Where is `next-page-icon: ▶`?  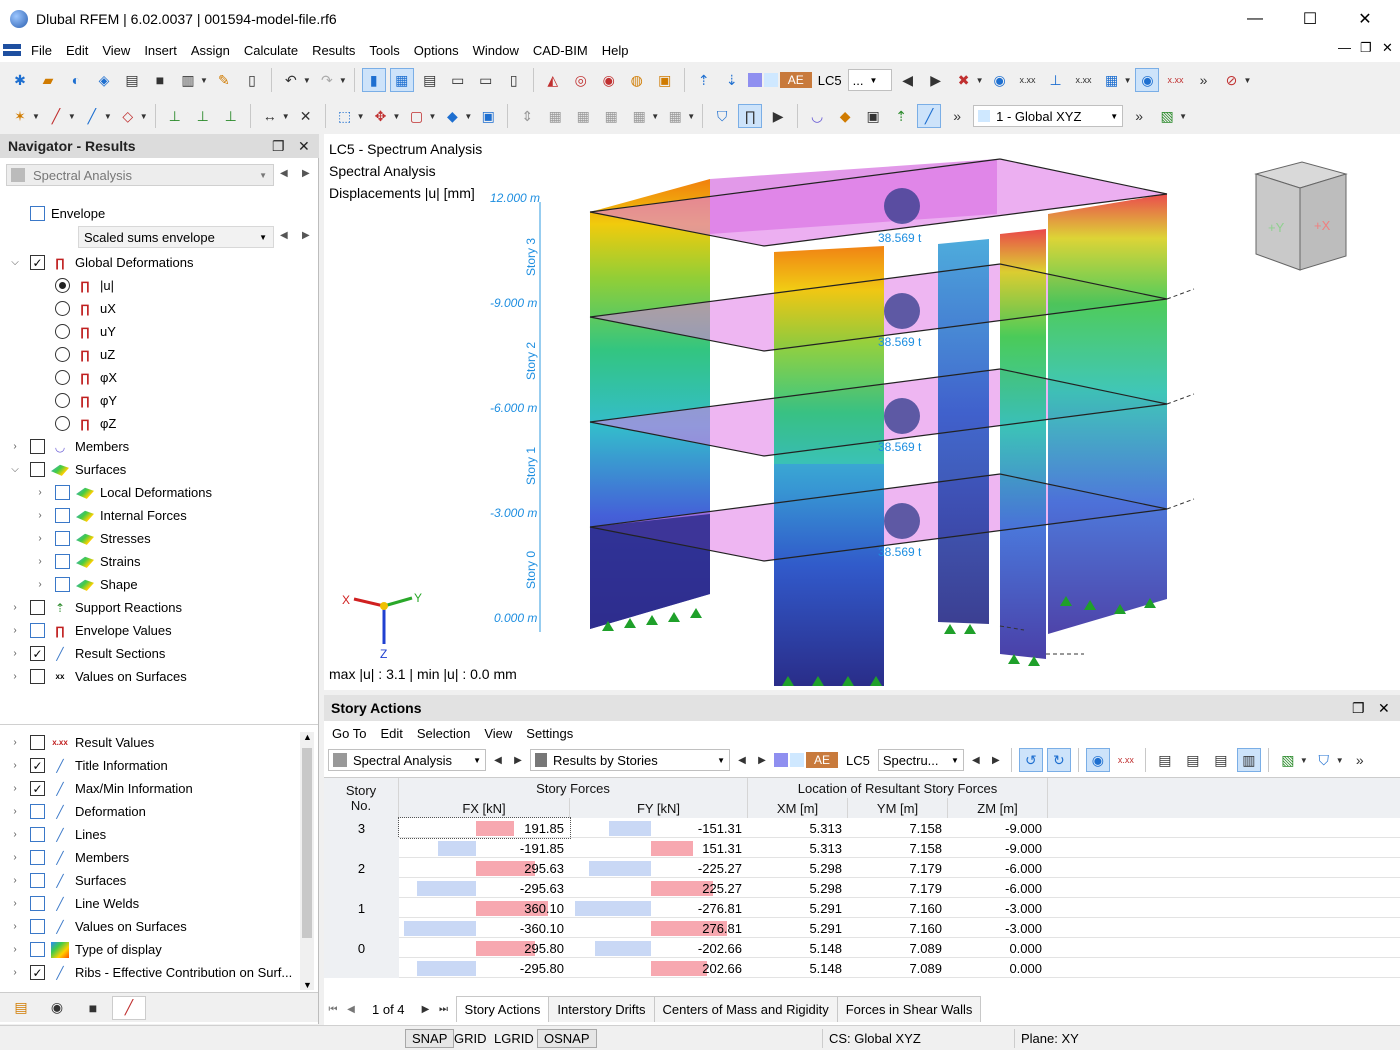 next-page-icon: ▶ is located at coordinates (426, 1009).